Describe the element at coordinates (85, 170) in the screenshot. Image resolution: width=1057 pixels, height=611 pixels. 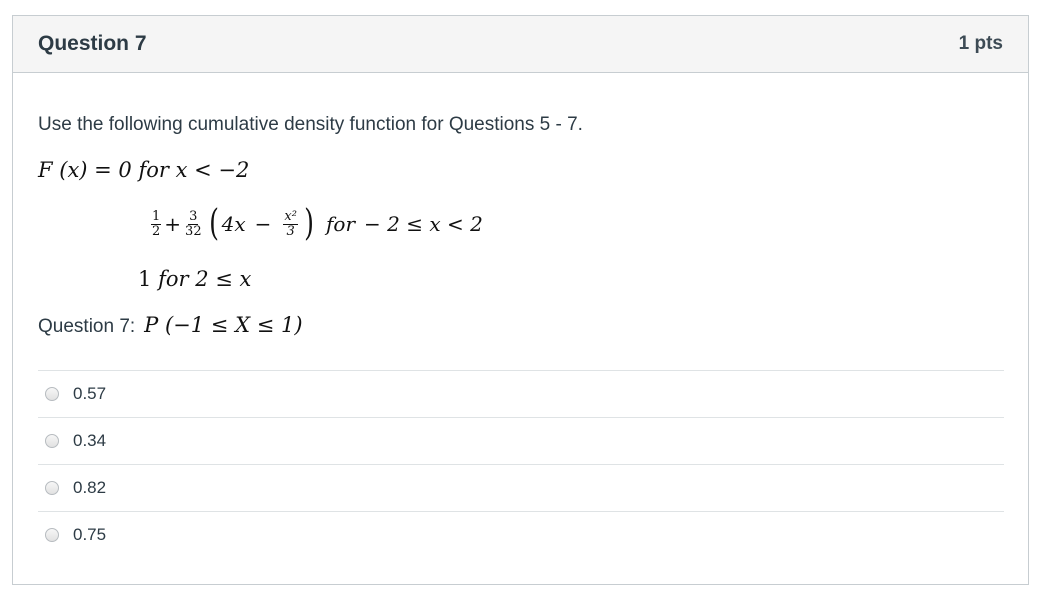
I see `cdf-line-1-lhs: F (x) = 0` at that location.